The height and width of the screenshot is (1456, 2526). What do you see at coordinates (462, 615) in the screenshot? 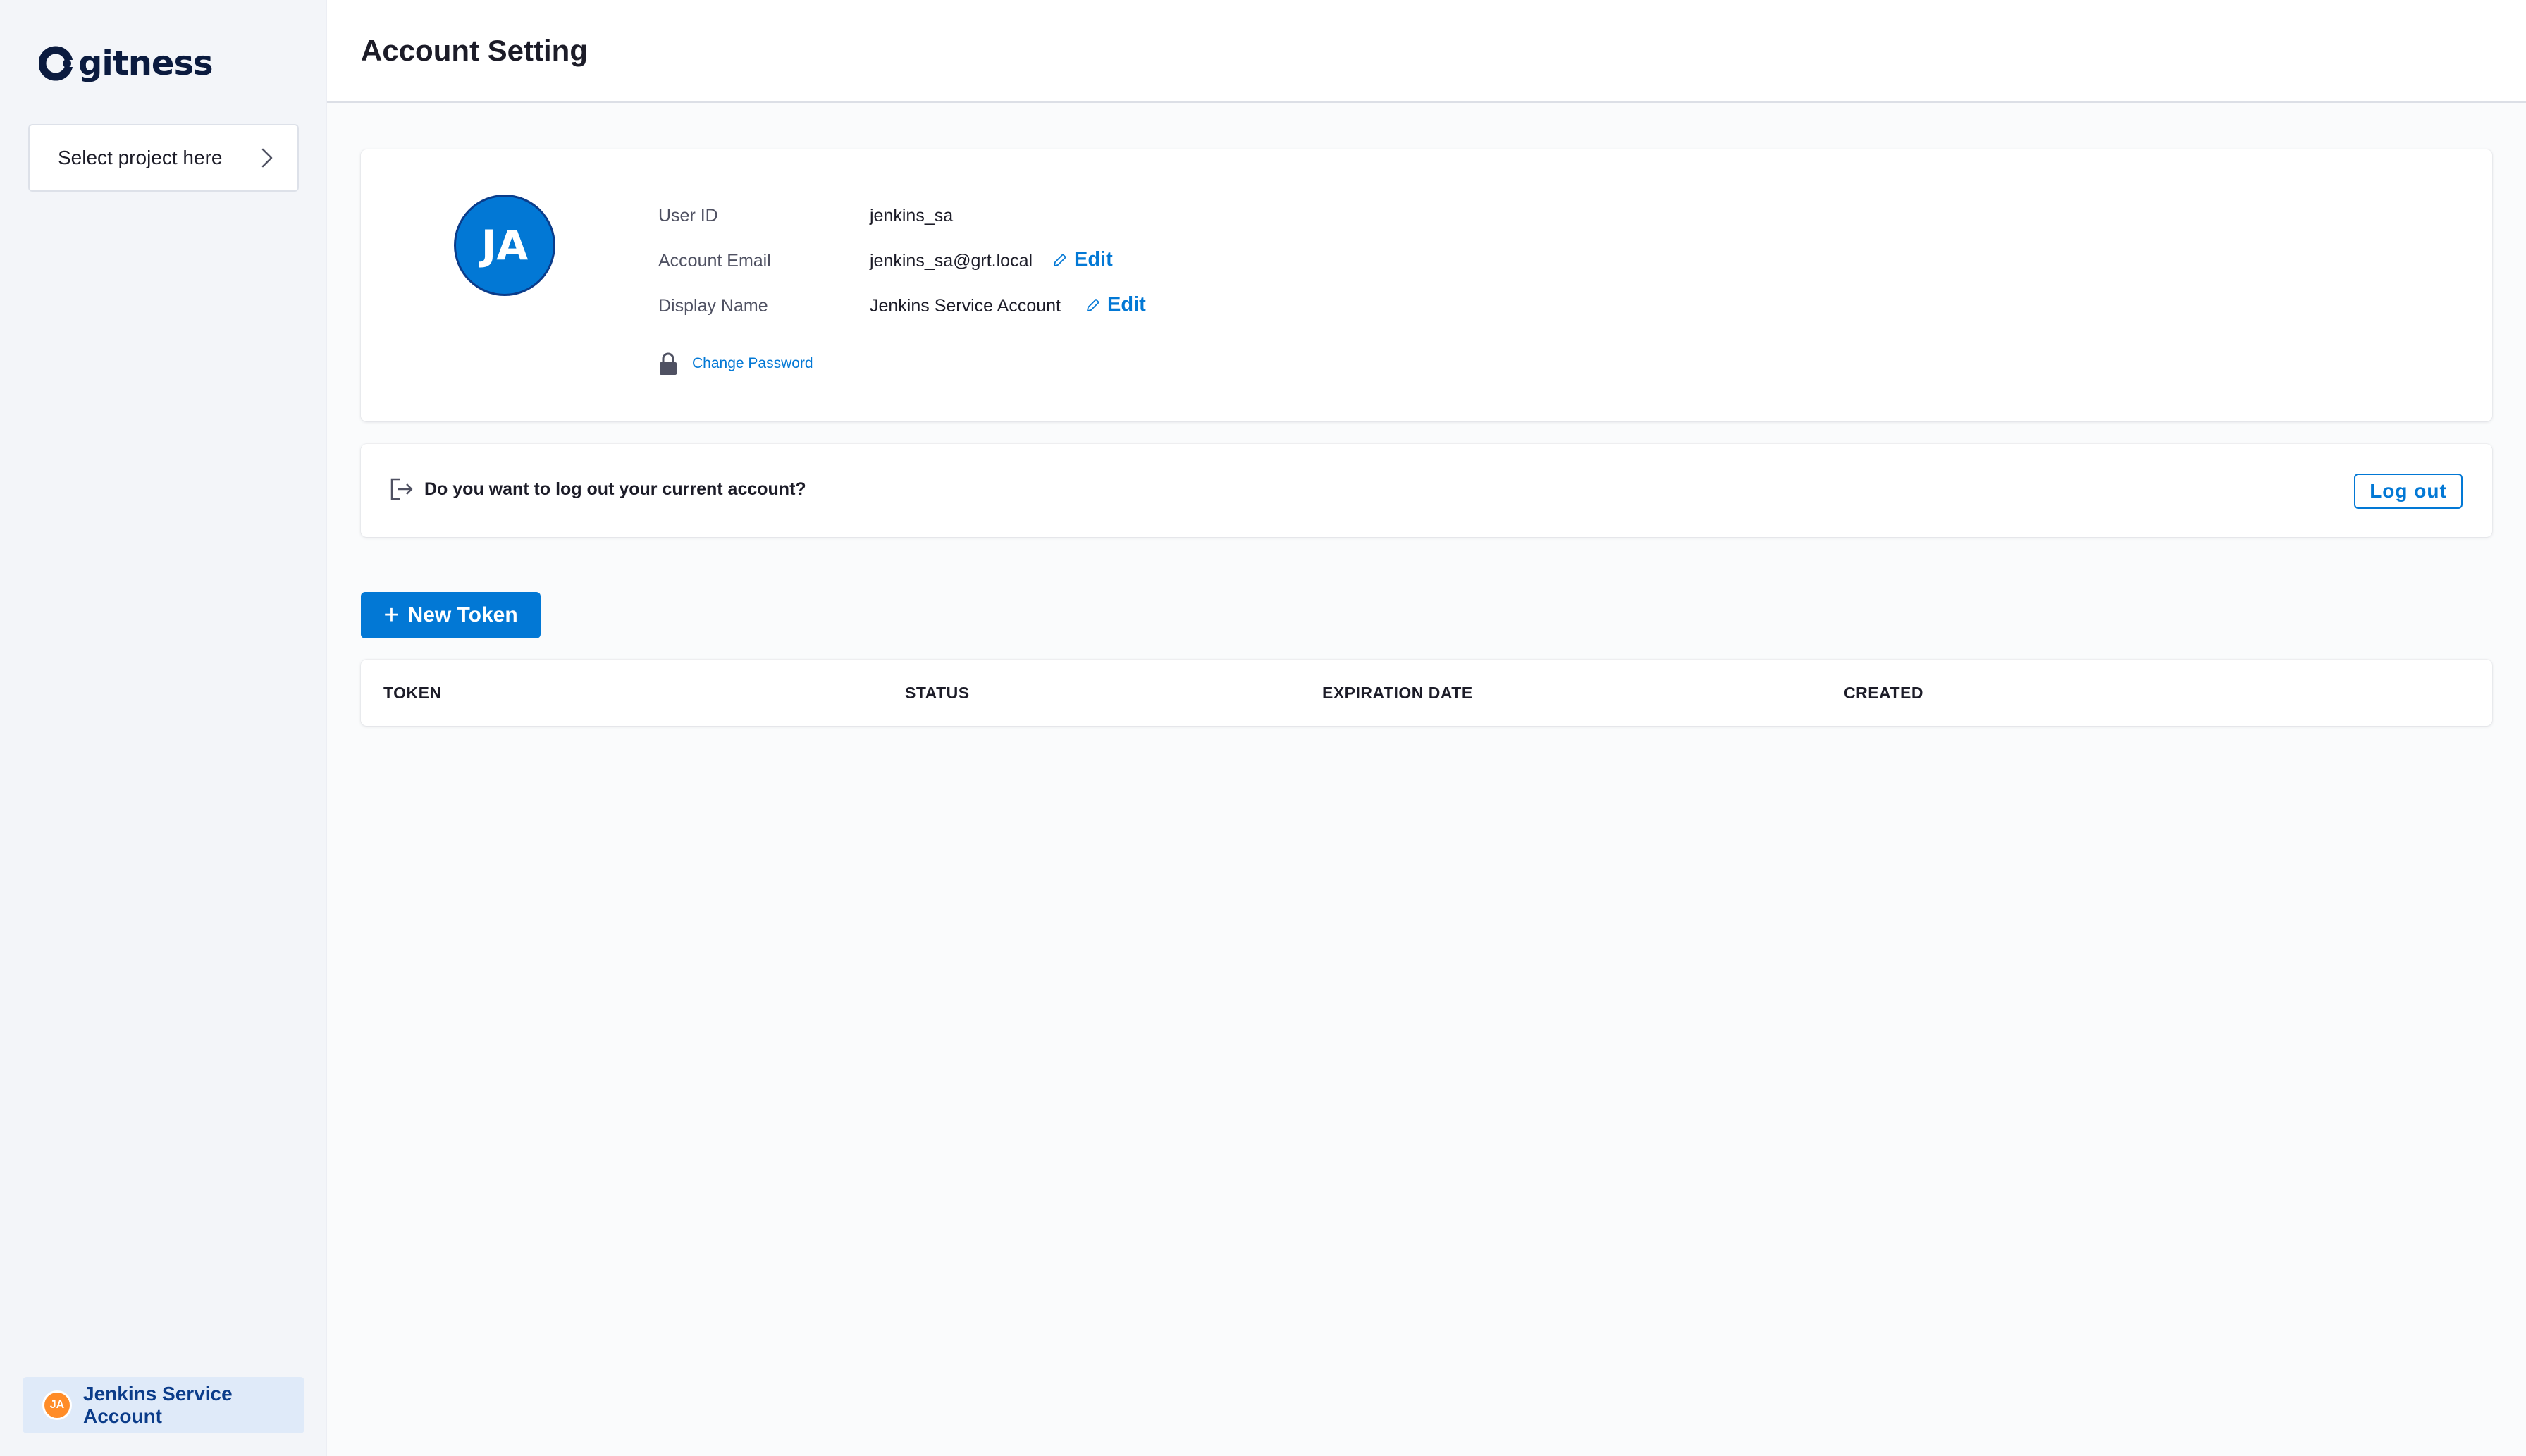
I see `new-token-label: New Token` at bounding box center [462, 615].